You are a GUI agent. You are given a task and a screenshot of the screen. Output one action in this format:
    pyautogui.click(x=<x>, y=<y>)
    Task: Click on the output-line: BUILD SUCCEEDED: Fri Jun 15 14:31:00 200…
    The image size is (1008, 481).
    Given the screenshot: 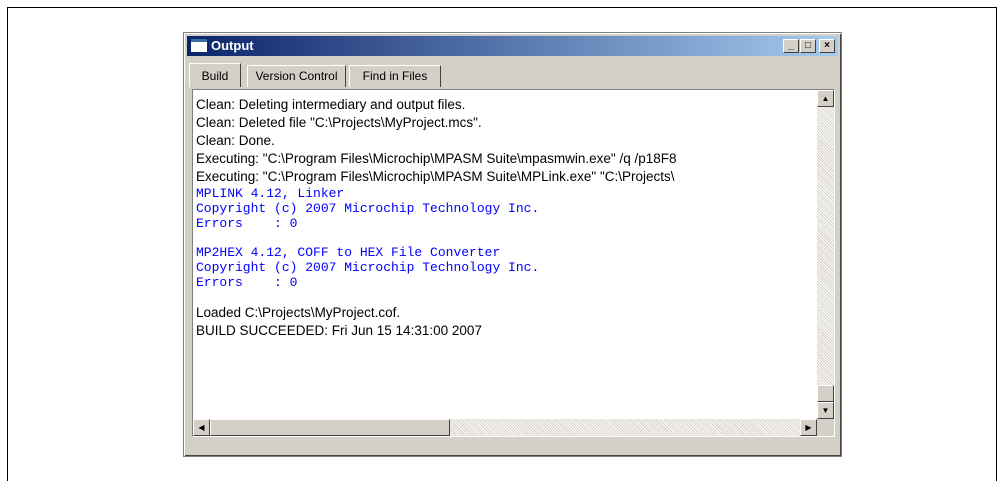 What is the action you would take?
    pyautogui.click(x=339, y=330)
    